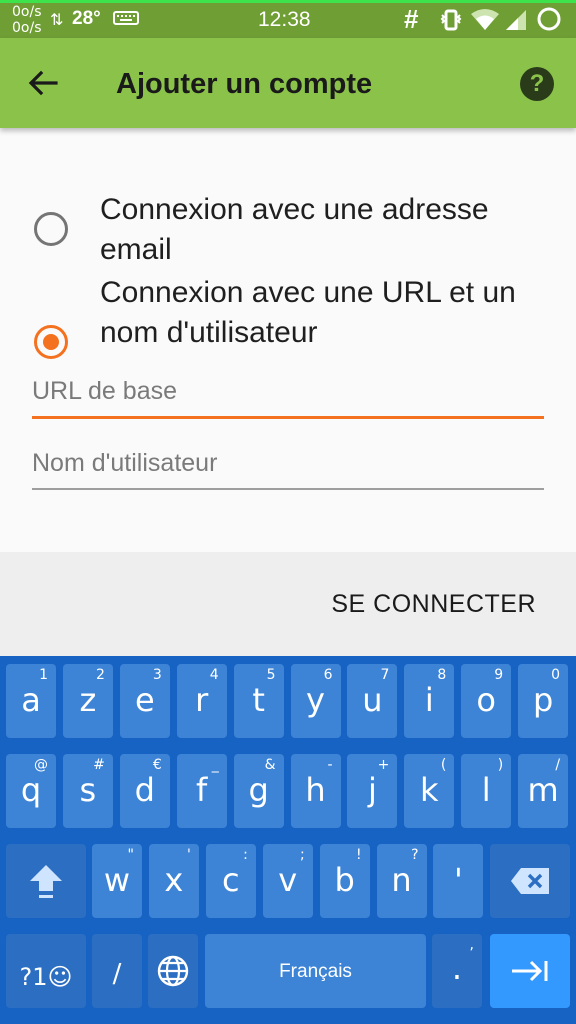 This screenshot has width=576, height=1024. Describe the element at coordinates (51, 342) in the screenshot. I see `radio-url` at that location.